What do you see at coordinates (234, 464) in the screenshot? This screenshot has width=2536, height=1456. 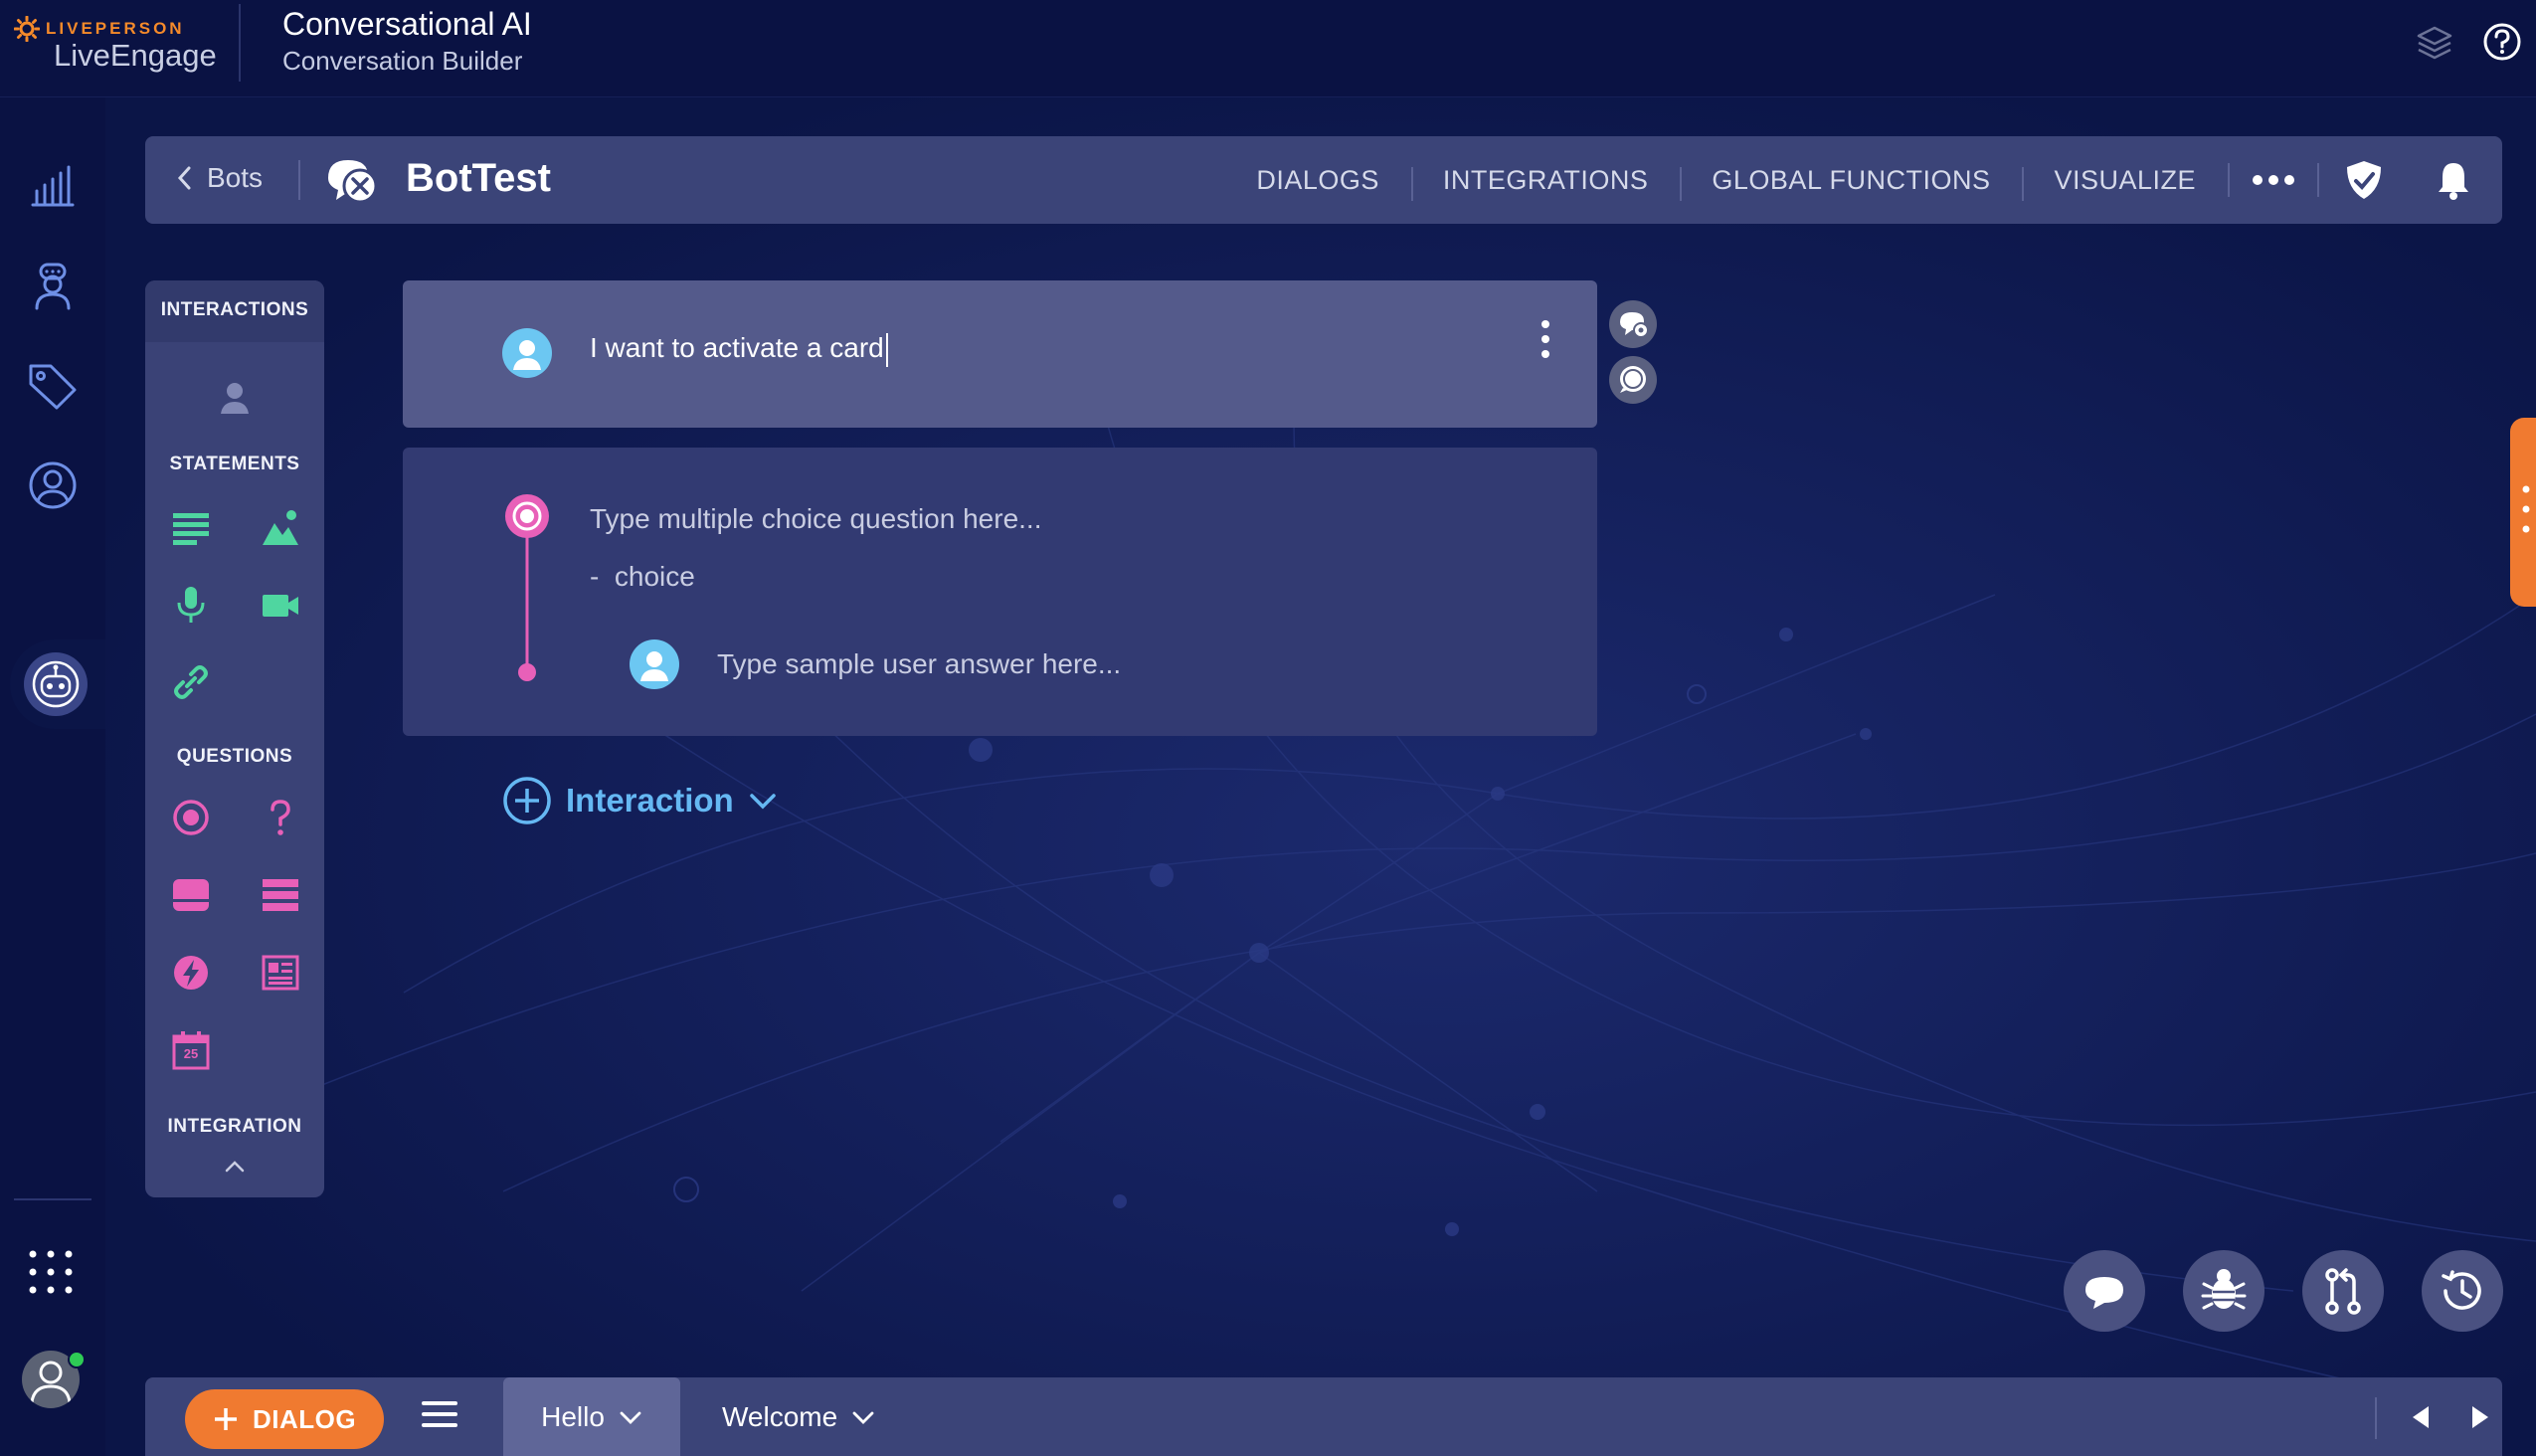 I see `section-statements: STATEMENTS` at bounding box center [234, 464].